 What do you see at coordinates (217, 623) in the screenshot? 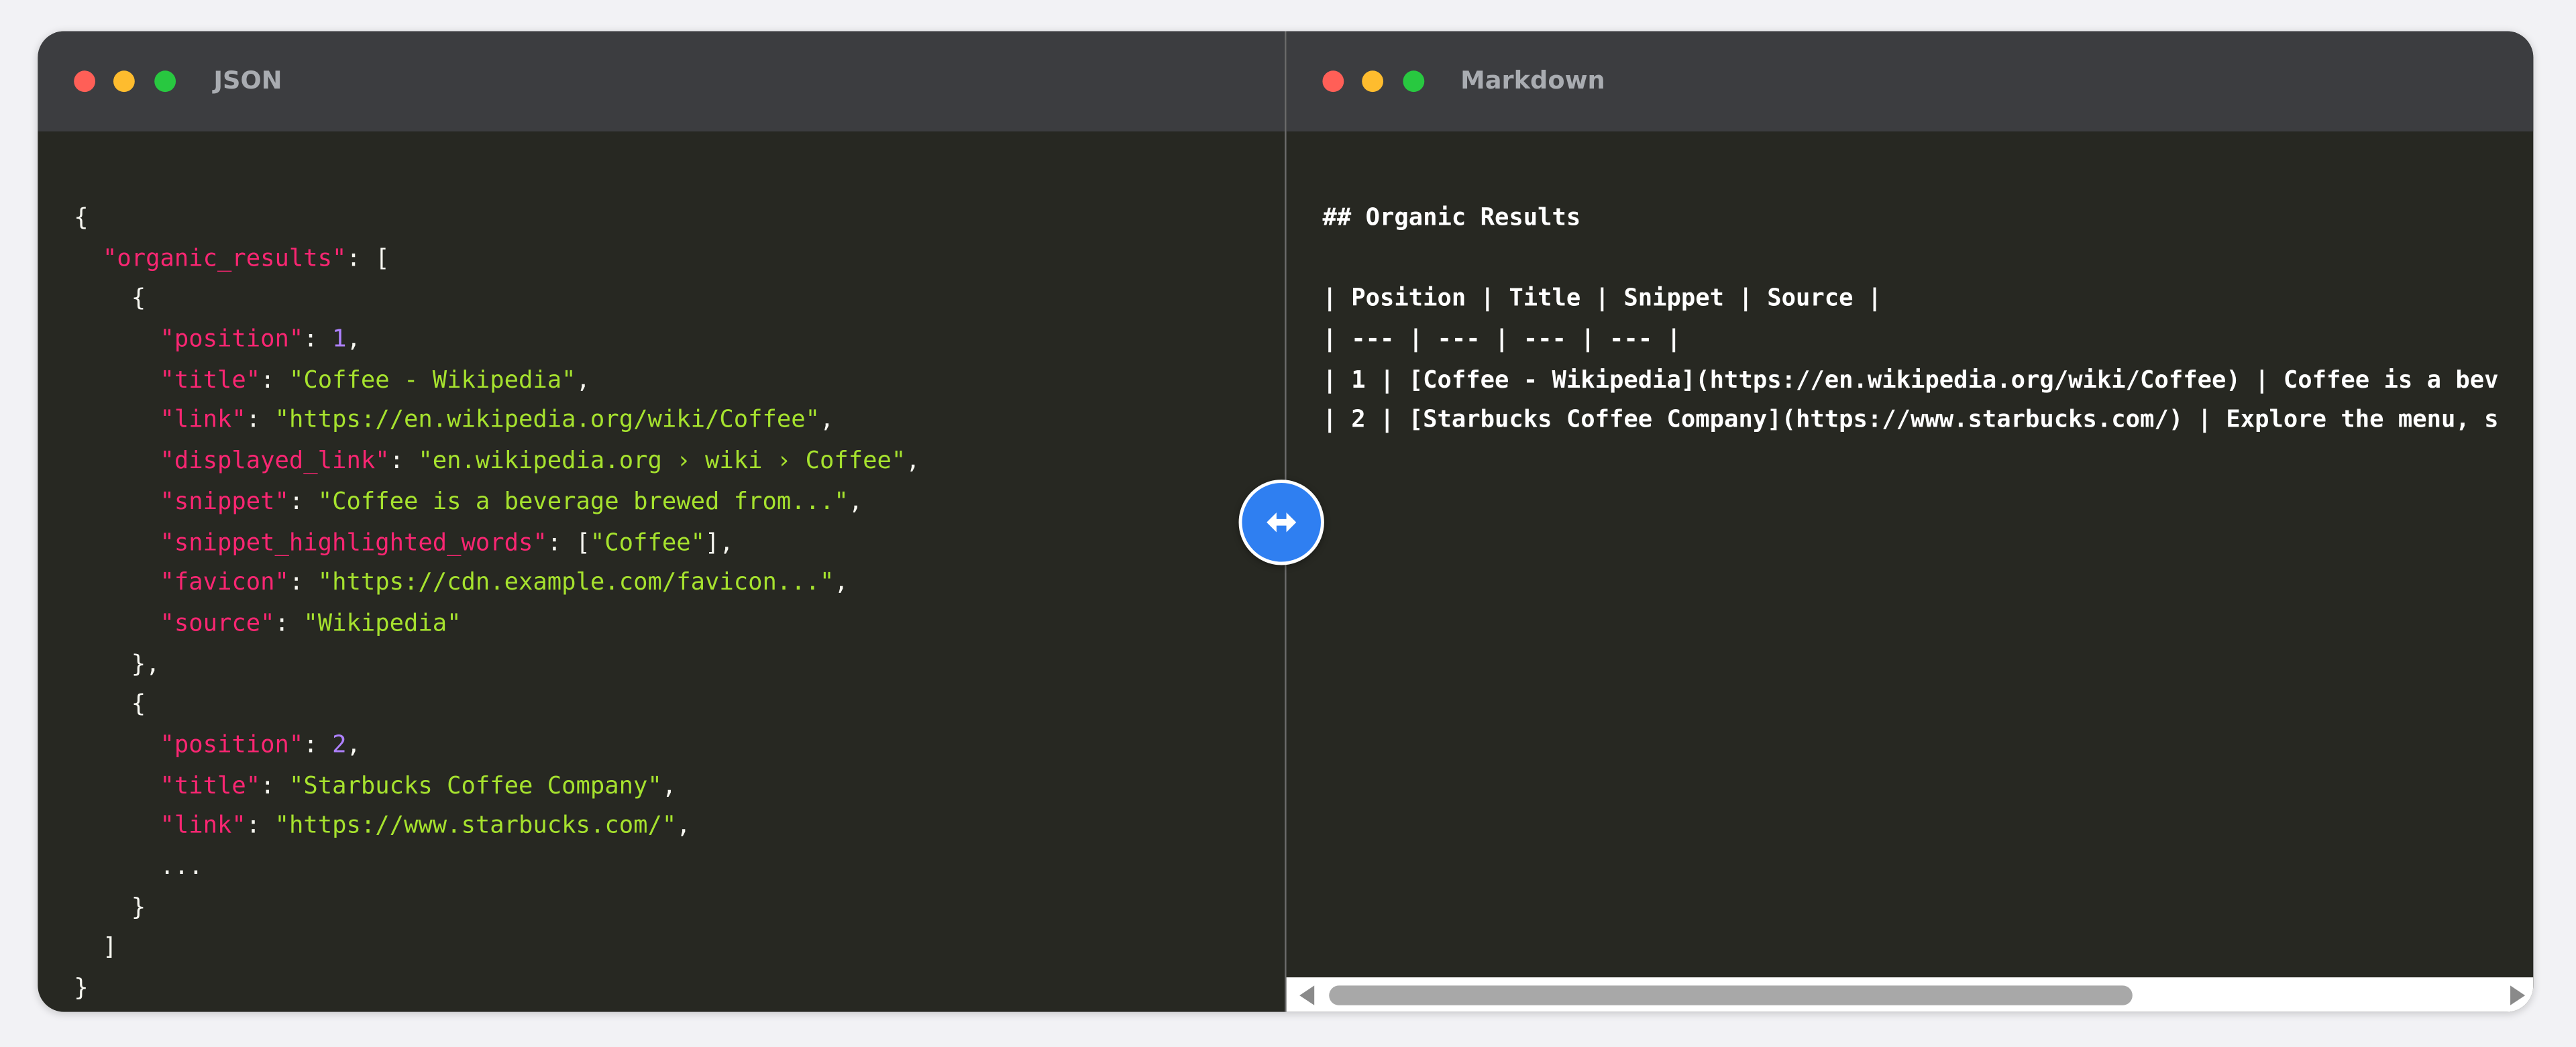
I see `code-token: "source"` at bounding box center [217, 623].